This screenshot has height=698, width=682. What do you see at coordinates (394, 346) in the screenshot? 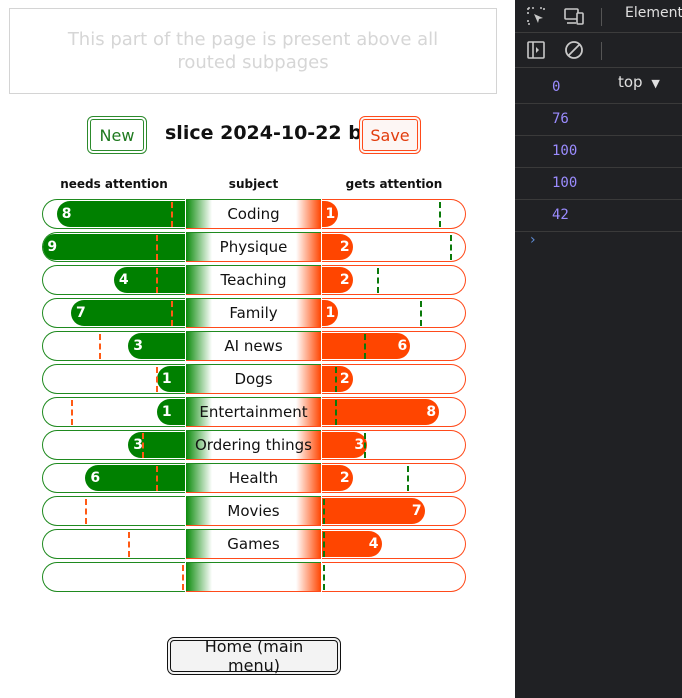
I see `gets-attention-bar: 6` at bounding box center [394, 346].